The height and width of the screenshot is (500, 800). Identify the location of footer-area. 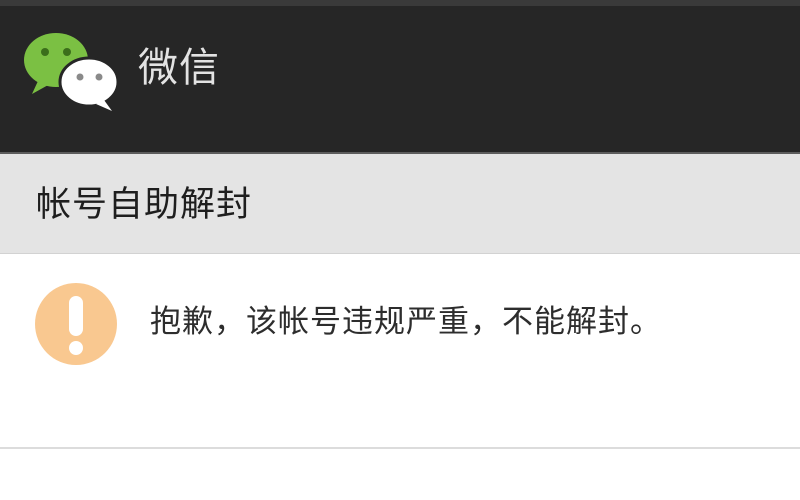
(400, 474).